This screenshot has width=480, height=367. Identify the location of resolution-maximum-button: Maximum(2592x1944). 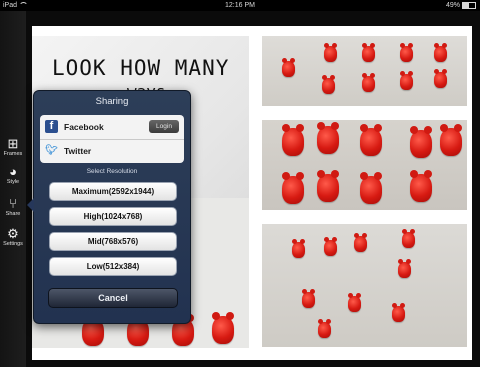
(113, 191).